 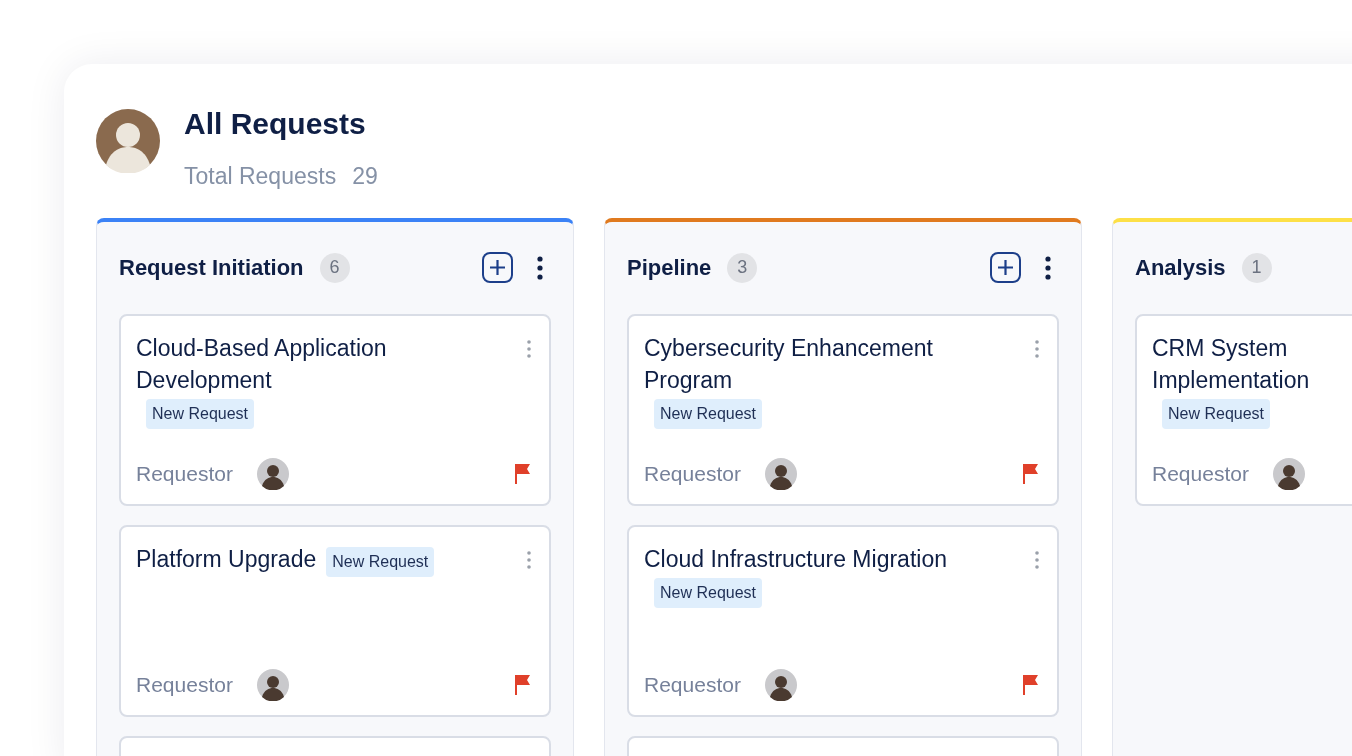 I want to click on count-badge: 6, so click(x=334, y=267).